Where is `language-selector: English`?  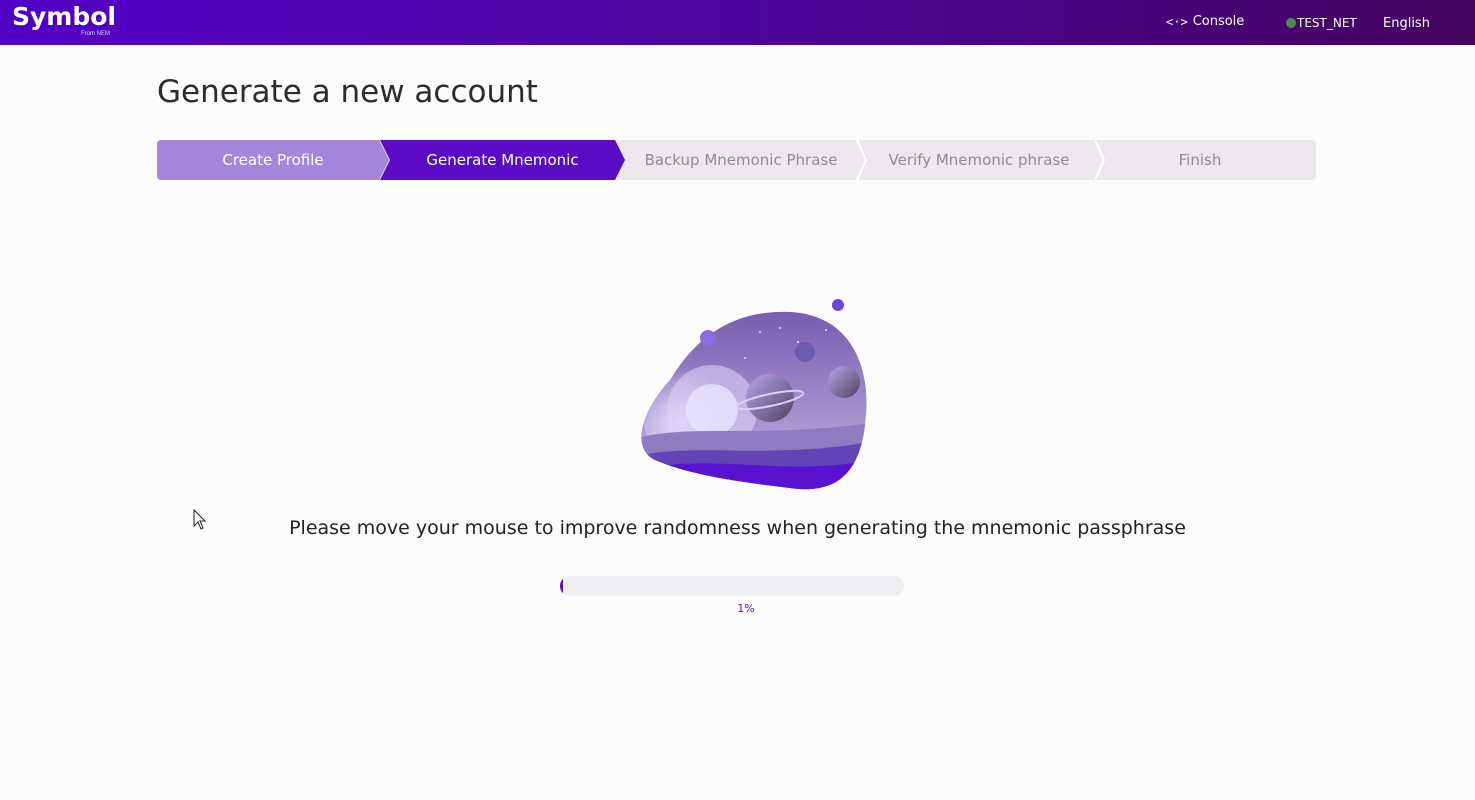 language-selector: English is located at coordinates (1406, 23).